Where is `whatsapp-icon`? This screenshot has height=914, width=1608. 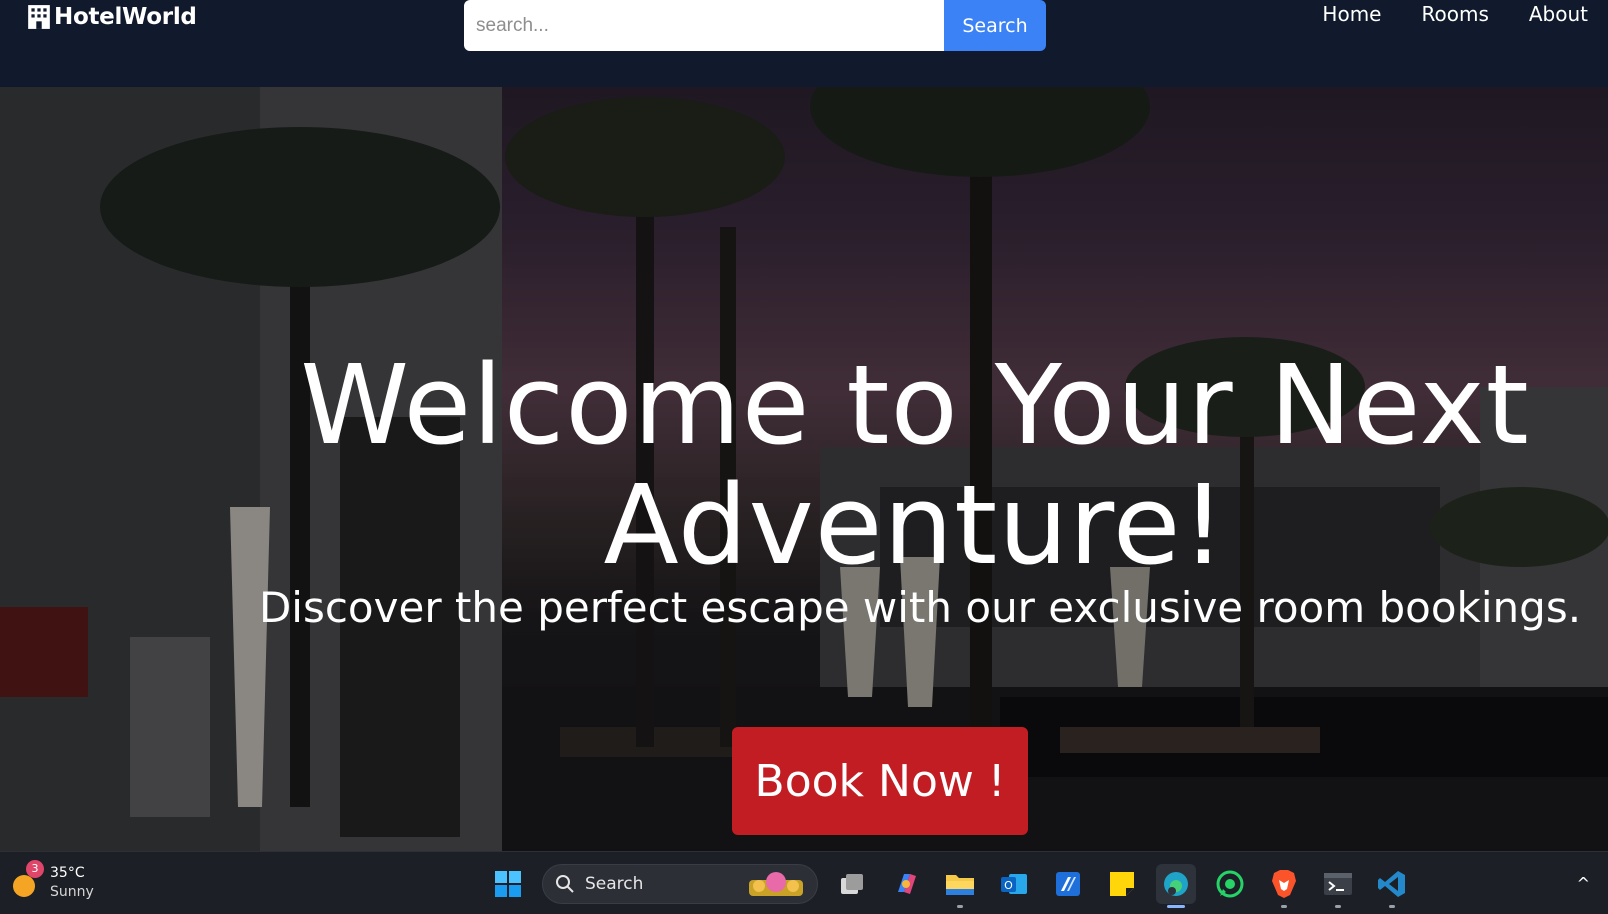
whatsapp-icon is located at coordinates (1230, 884).